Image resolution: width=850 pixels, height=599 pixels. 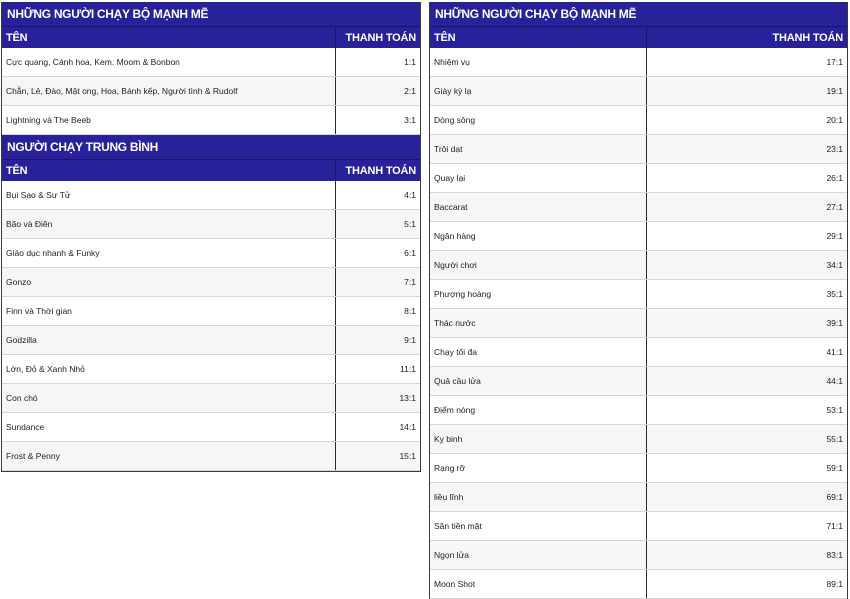 I want to click on runner-name-cell: Giáo dục nhanh & Funky, so click(x=168, y=253).